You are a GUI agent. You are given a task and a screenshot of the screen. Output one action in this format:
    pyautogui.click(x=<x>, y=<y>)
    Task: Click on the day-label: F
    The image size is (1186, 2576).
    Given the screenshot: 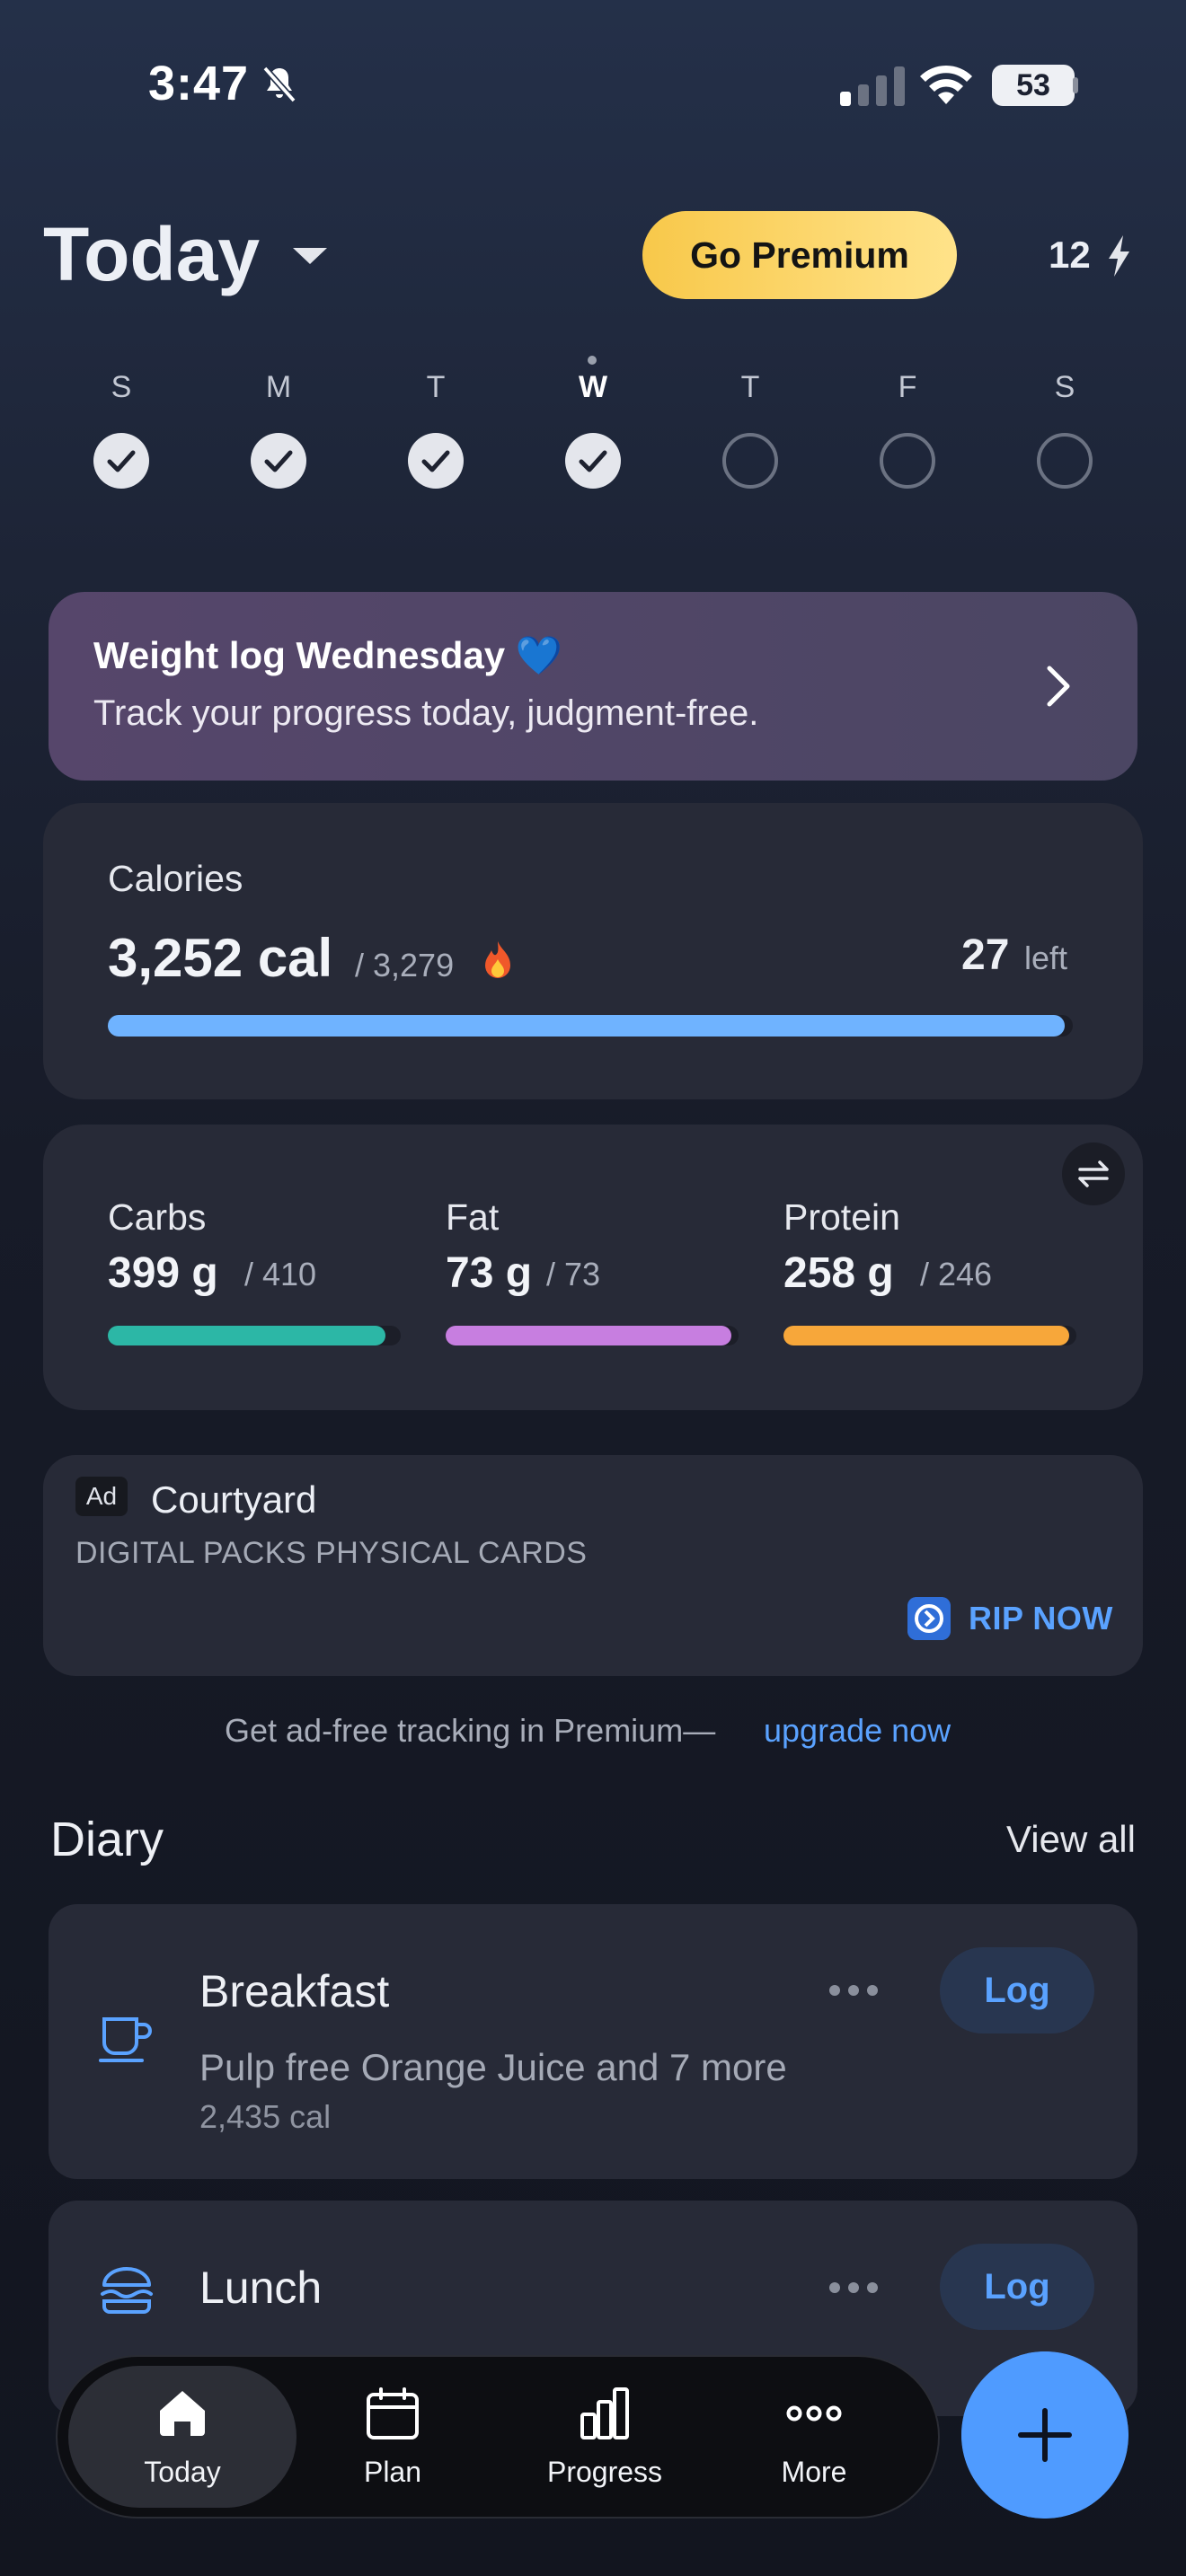 What is the action you would take?
    pyautogui.click(x=907, y=387)
    